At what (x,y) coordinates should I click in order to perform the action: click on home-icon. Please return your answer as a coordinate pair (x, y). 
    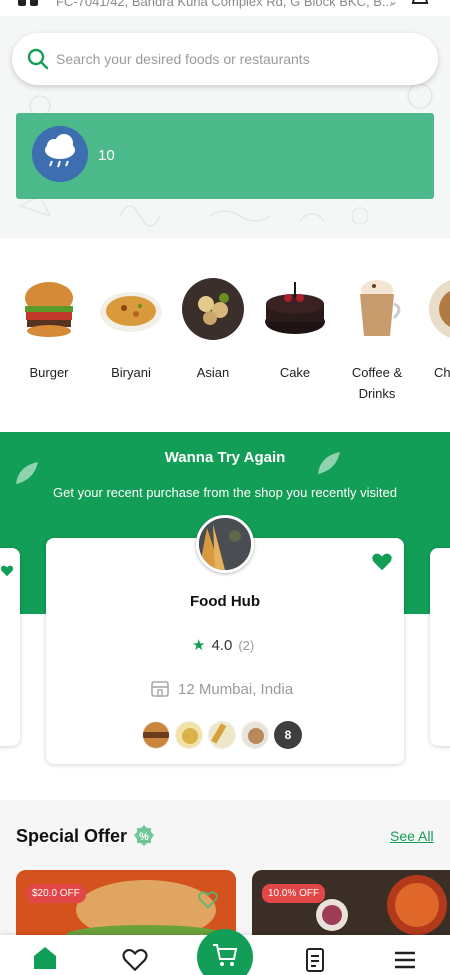
    Looking at the image, I should click on (45, 958).